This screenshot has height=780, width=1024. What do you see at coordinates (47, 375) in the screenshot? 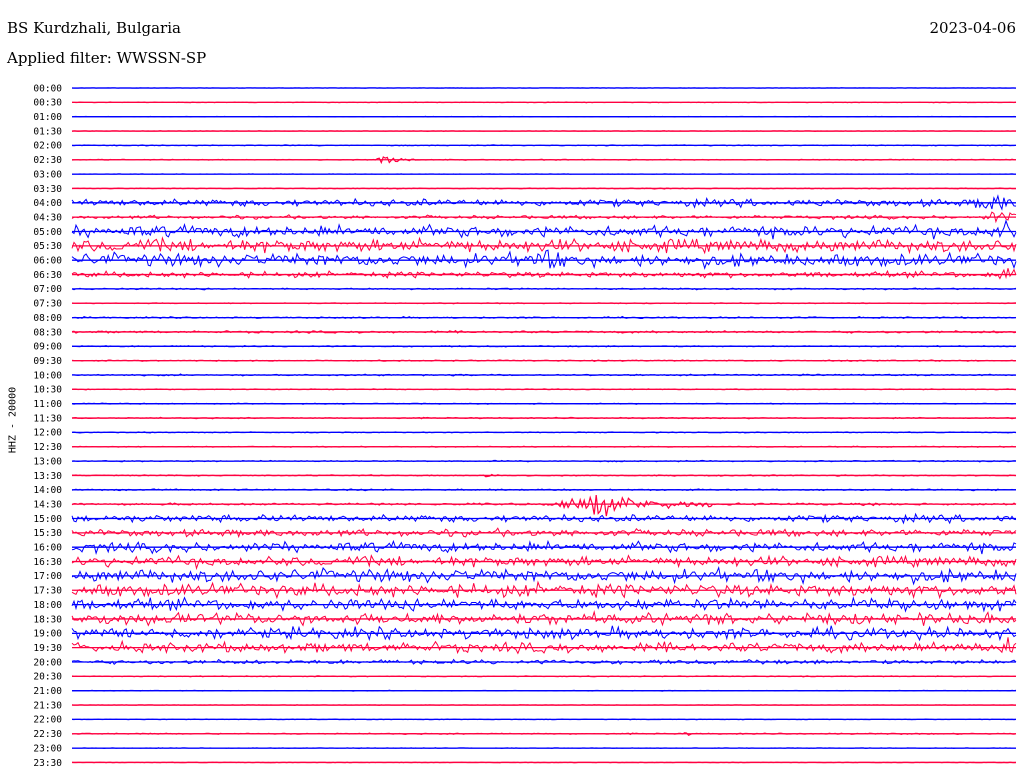
I see `time-tick-label: 10:00` at bounding box center [47, 375].